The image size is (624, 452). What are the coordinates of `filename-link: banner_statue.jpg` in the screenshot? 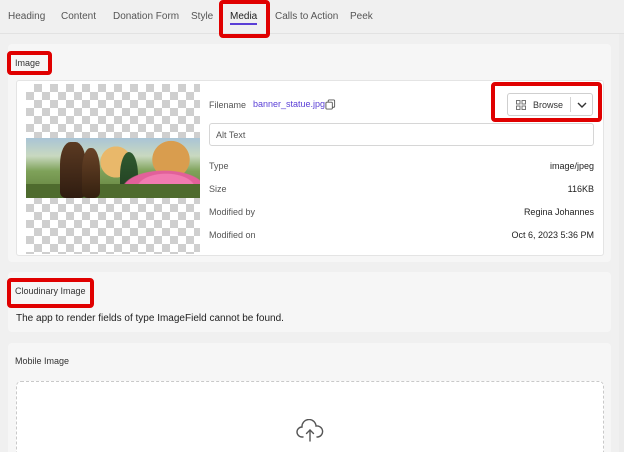 It's located at (289, 104).